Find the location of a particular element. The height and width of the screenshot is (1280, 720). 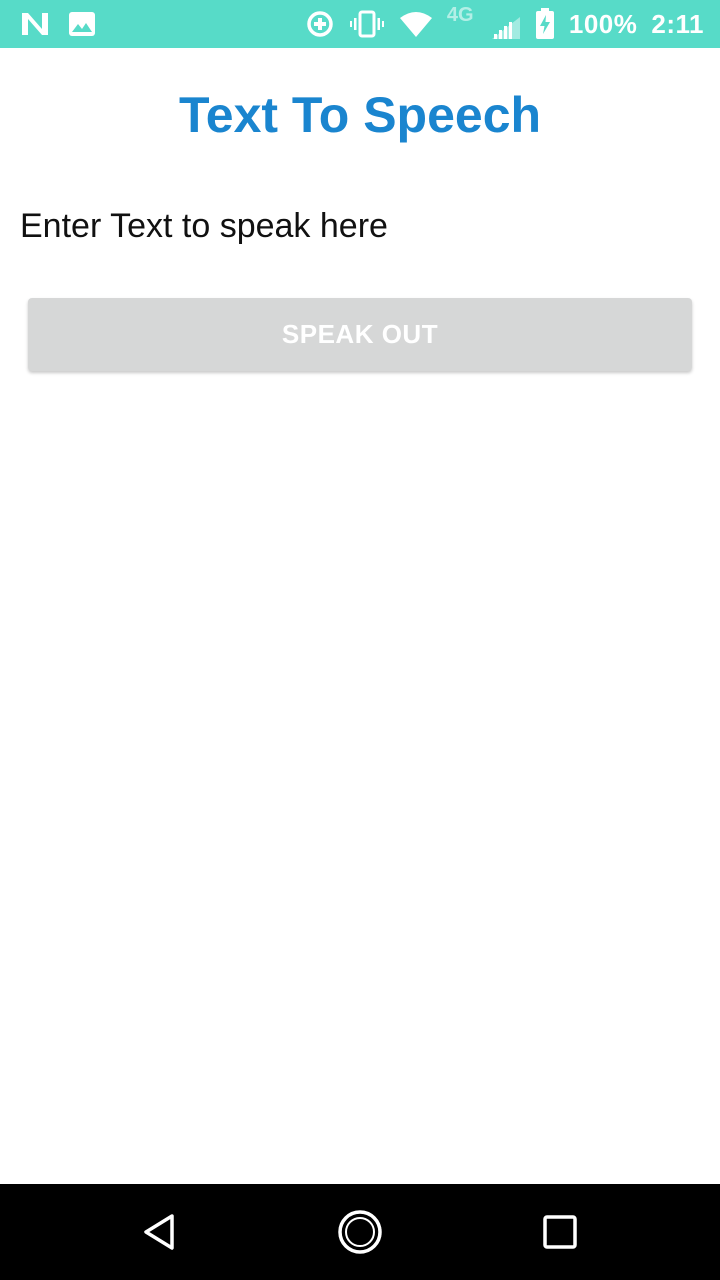

network-label: 4G is located at coordinates (460, 15).